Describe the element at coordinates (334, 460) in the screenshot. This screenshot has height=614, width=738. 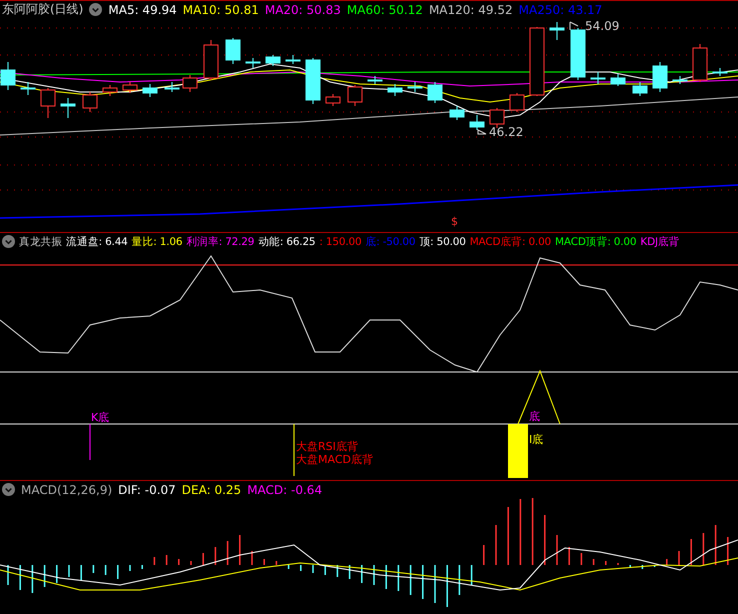
I see `signal-label: 大盘MACD底背` at that location.